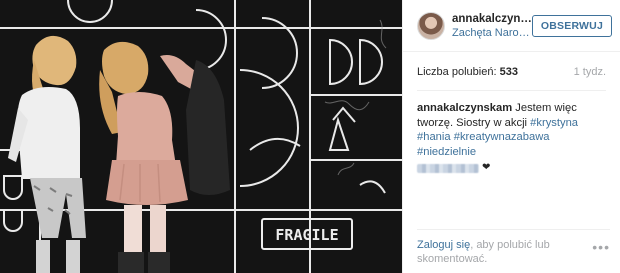  Describe the element at coordinates (511, 168) in the screenshot. I see `blurred-mention: ❤` at that location.